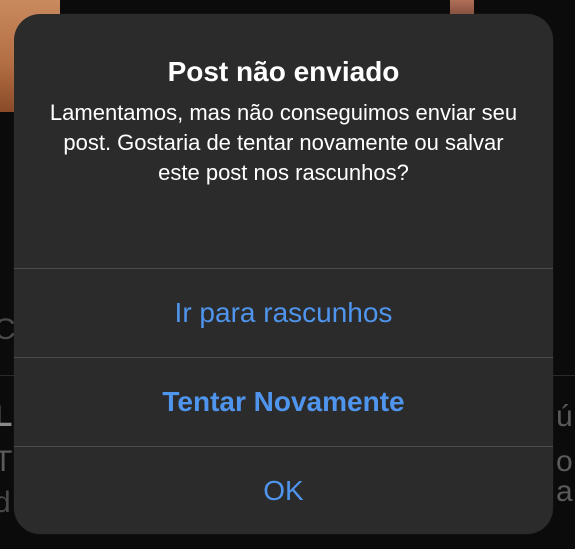 The width and height of the screenshot is (575, 549). Describe the element at coordinates (5, 502) in the screenshot. I see `background-text-fragment: d` at that location.